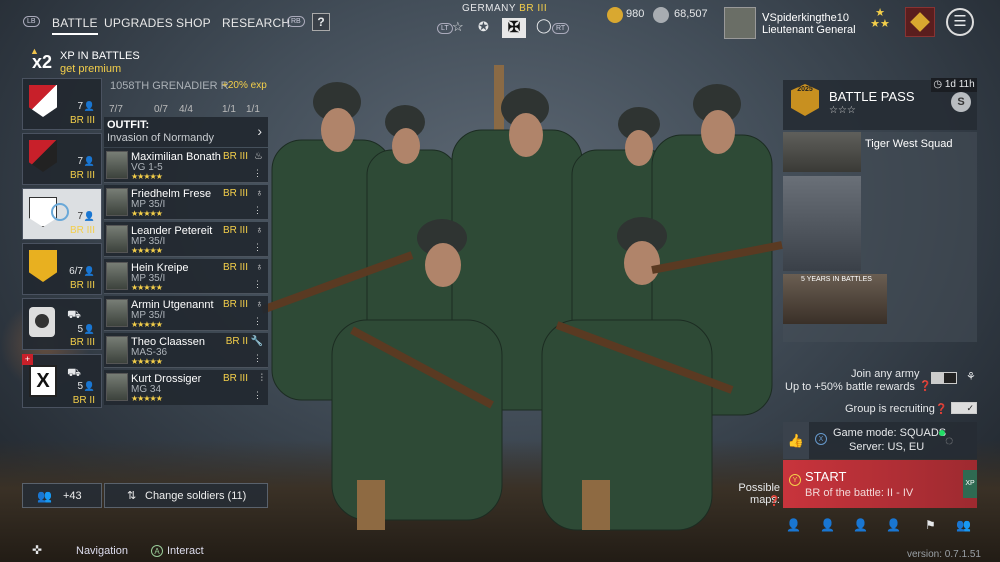 The image size is (1000, 562). I want to click on squad-card-6: + X ⛟ 5 👤 BR II, so click(62, 381).